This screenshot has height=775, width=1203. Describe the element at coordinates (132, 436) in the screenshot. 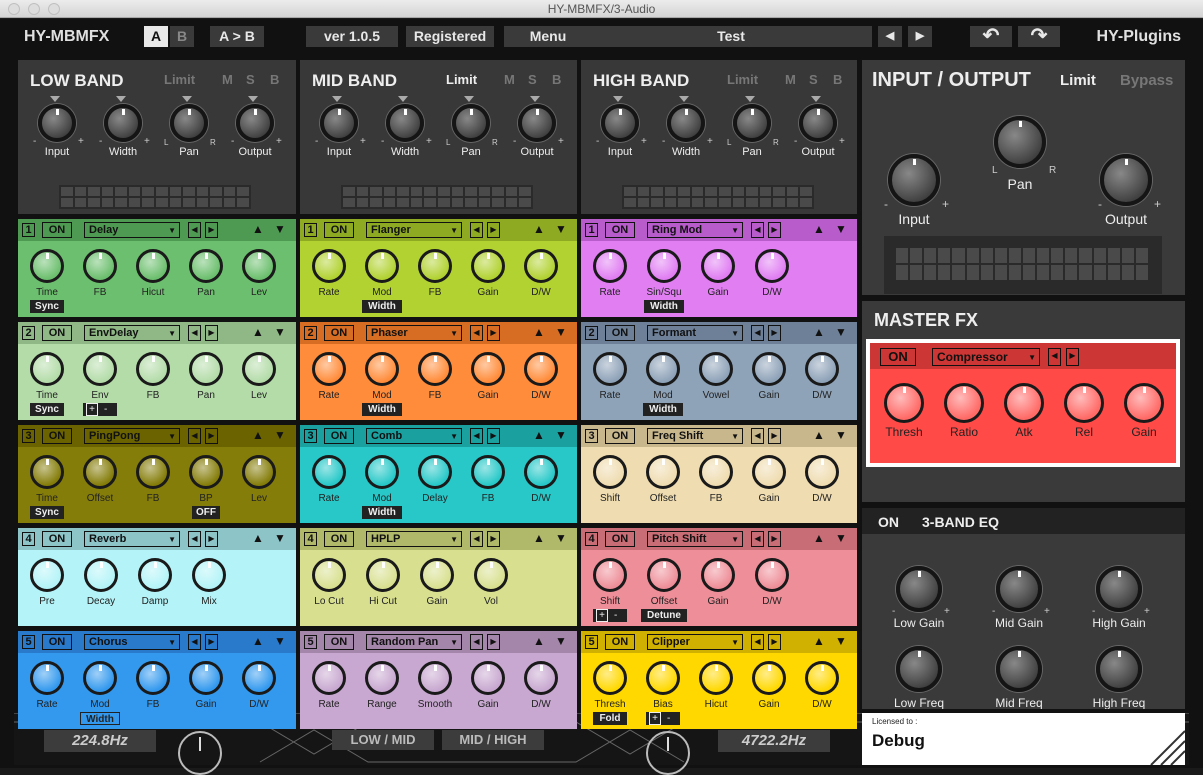

I see `fx-type-select-0-2: PingPong ▼` at that location.